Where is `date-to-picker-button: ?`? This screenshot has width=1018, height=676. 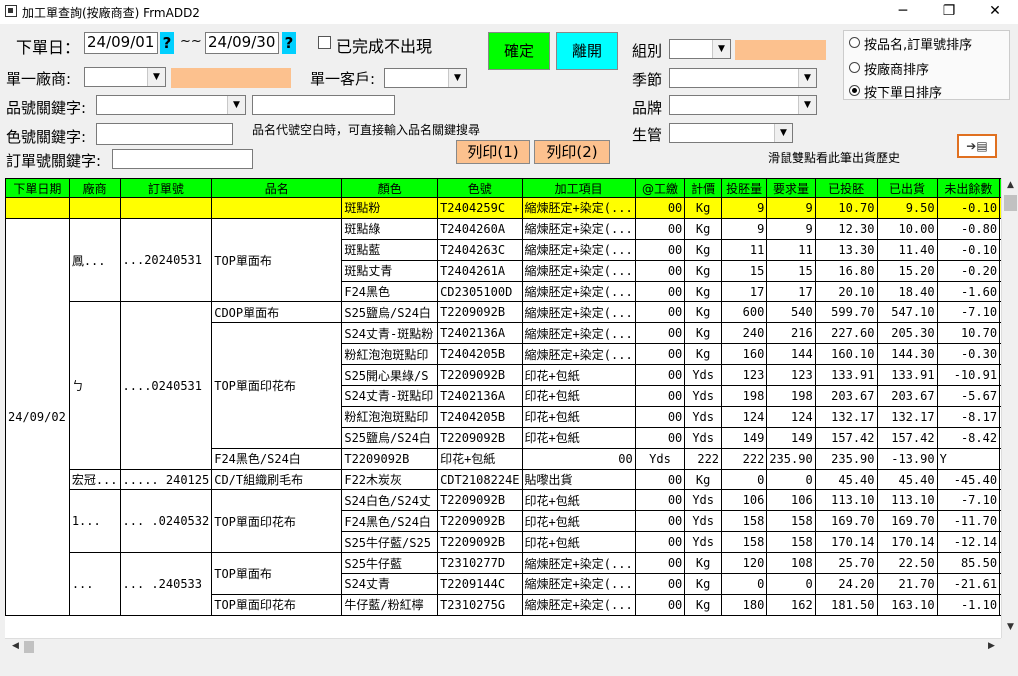
date-to-picker-button: ? is located at coordinates (289, 43).